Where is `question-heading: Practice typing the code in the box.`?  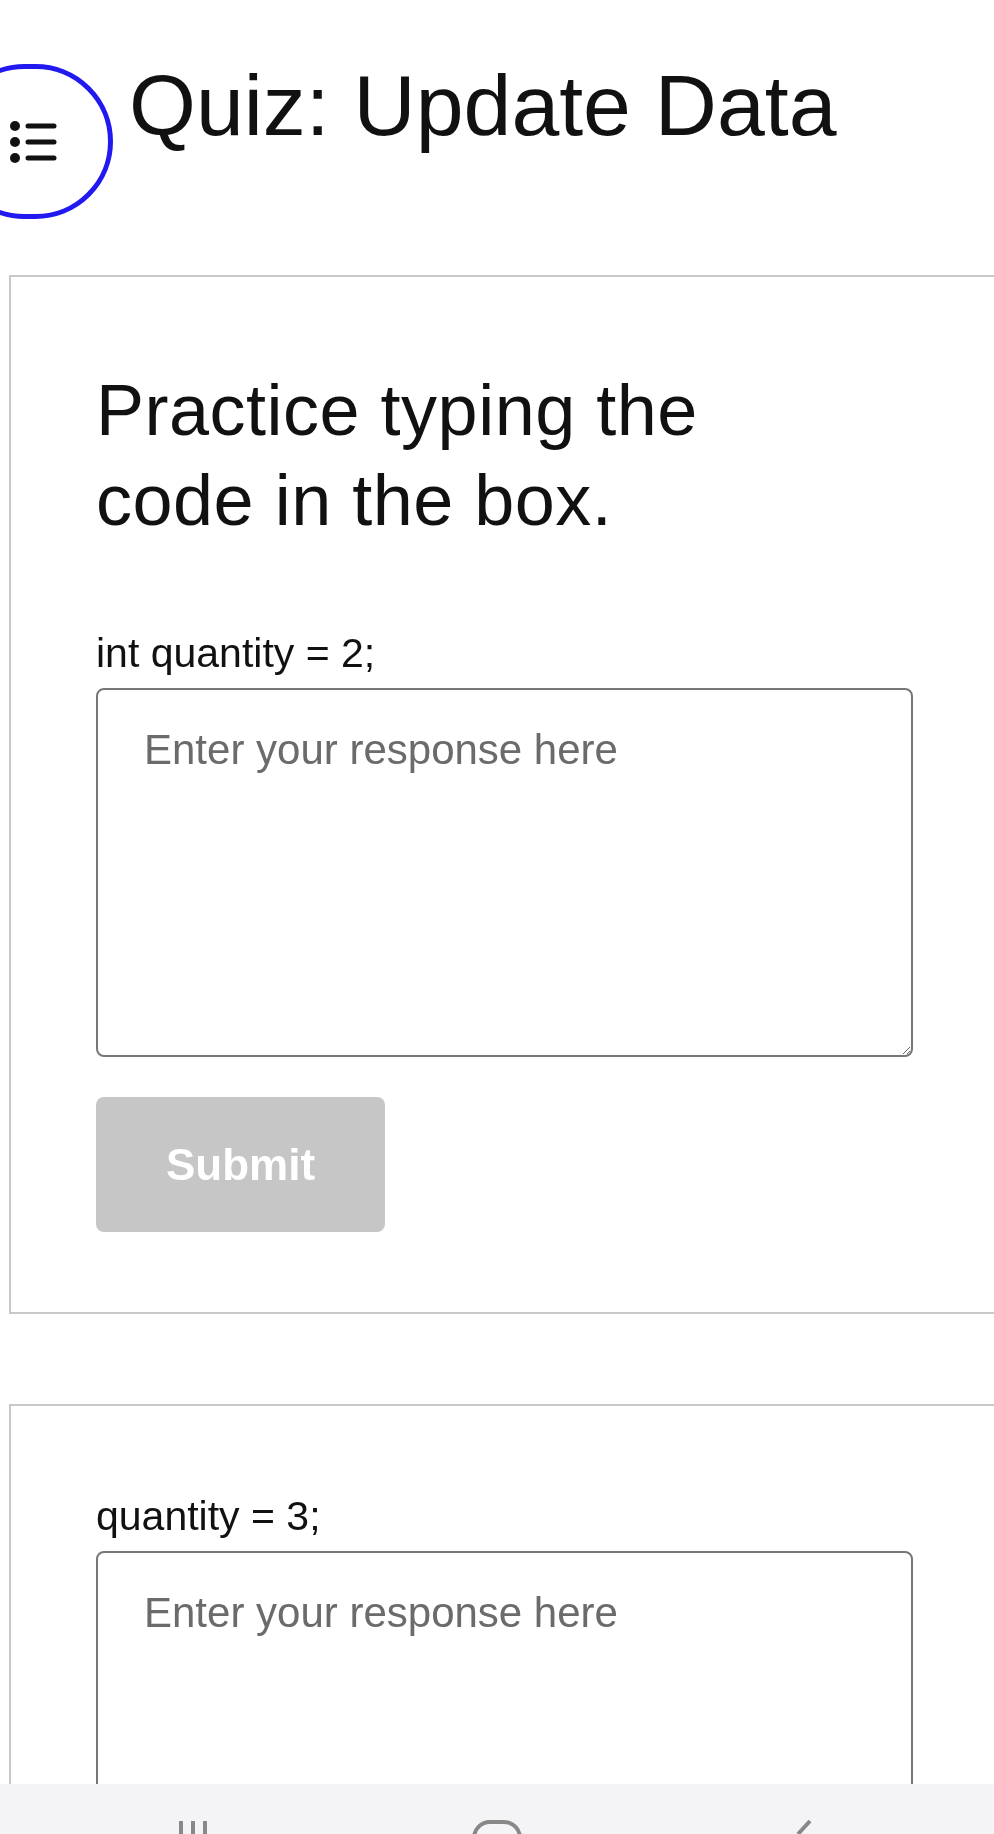 question-heading: Practice typing the code in the box. is located at coordinates (397, 455).